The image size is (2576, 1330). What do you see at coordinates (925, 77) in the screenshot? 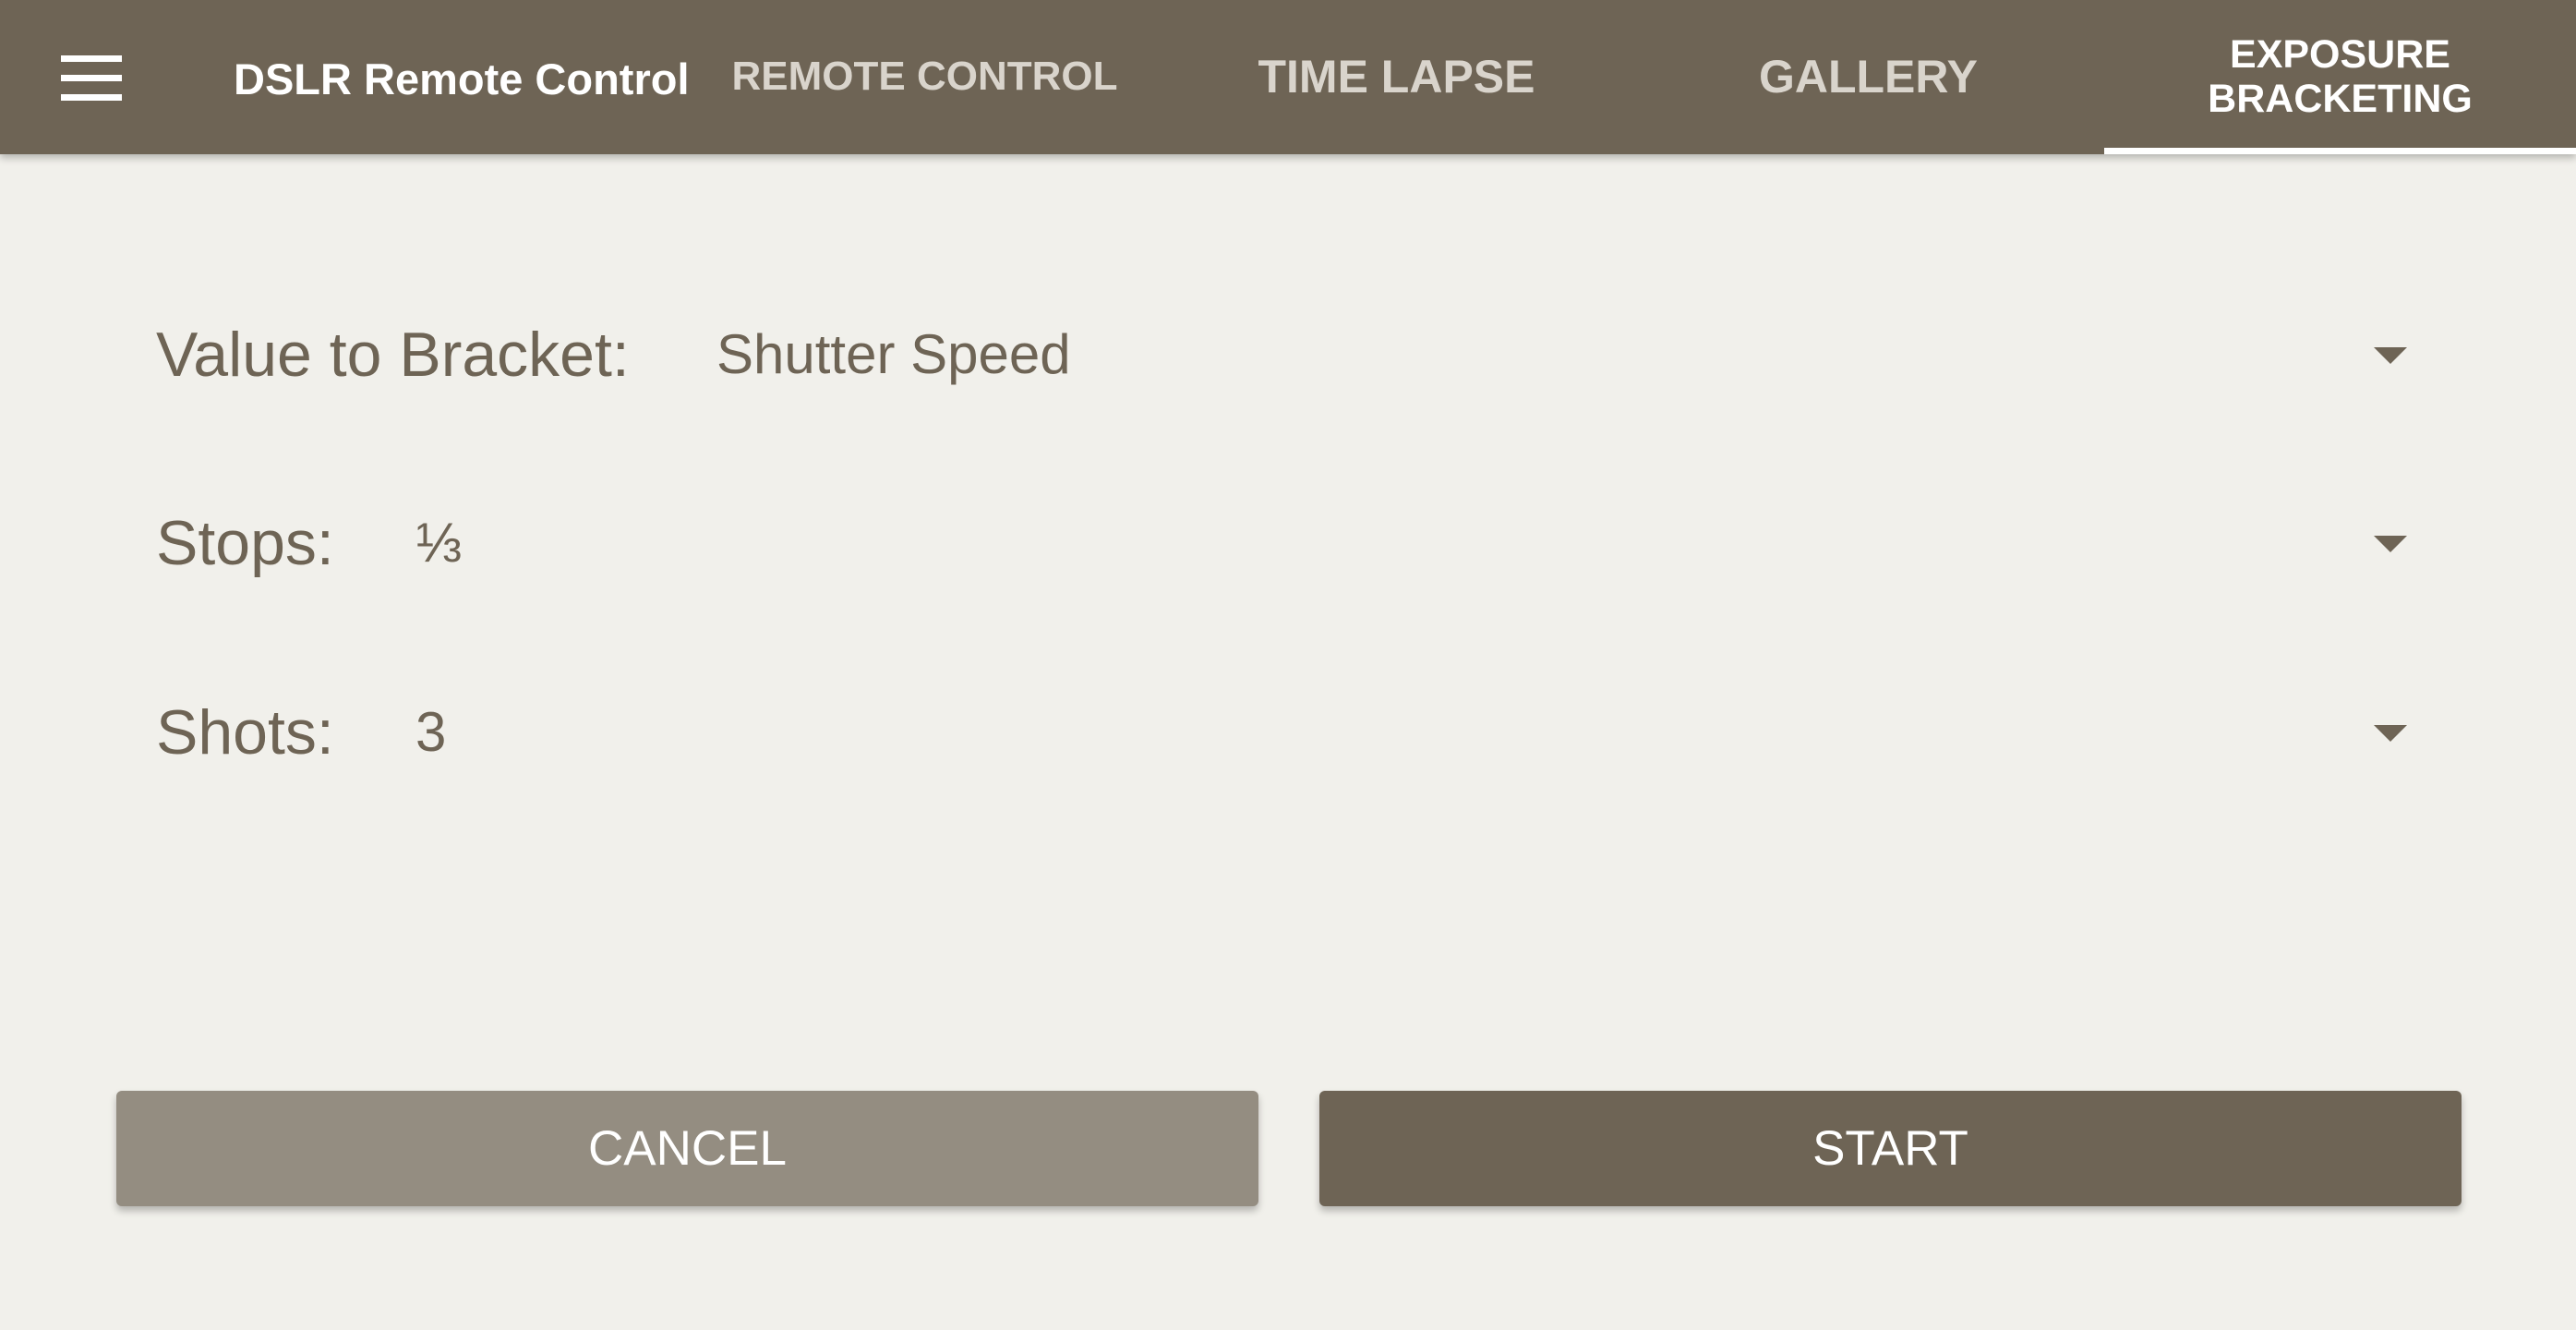
I see `tab-remote-control: REMOTE CONTROL` at bounding box center [925, 77].